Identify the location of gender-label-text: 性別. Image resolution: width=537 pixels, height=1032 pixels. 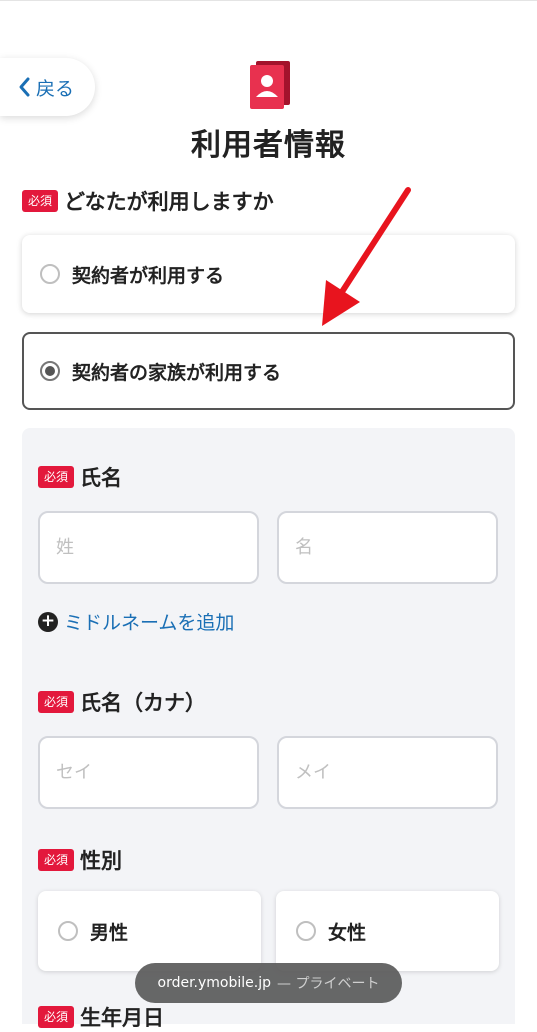
(101, 861).